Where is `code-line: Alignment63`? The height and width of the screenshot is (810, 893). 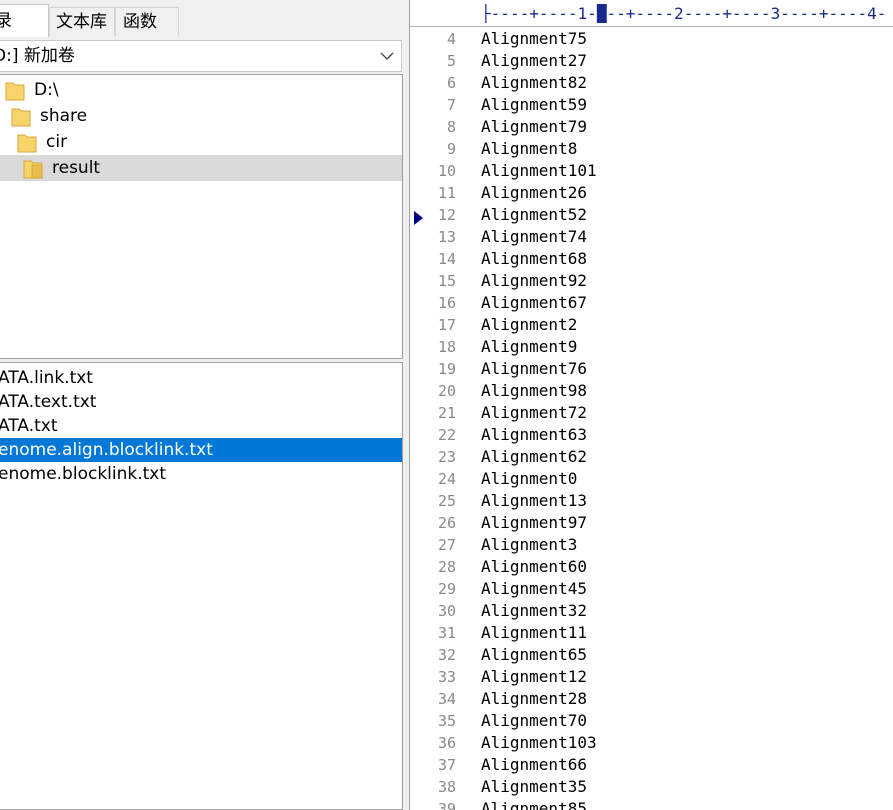
code-line: Alignment63 is located at coordinates (534, 435).